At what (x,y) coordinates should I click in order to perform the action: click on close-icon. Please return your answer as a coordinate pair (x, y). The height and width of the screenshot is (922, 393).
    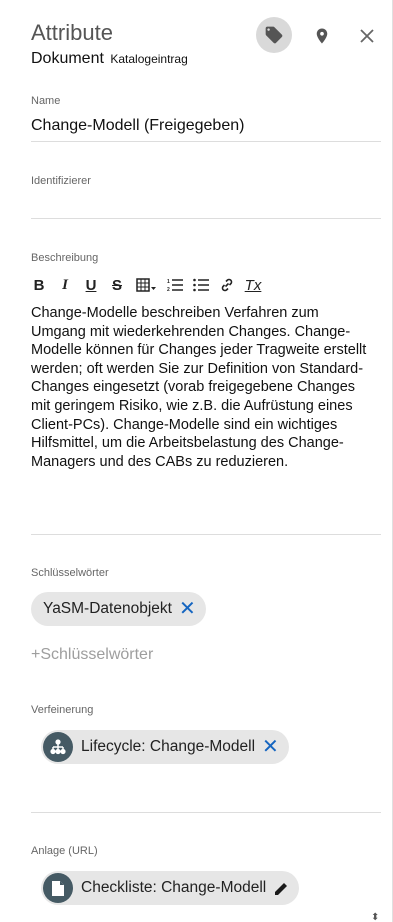
    Looking at the image, I should click on (367, 36).